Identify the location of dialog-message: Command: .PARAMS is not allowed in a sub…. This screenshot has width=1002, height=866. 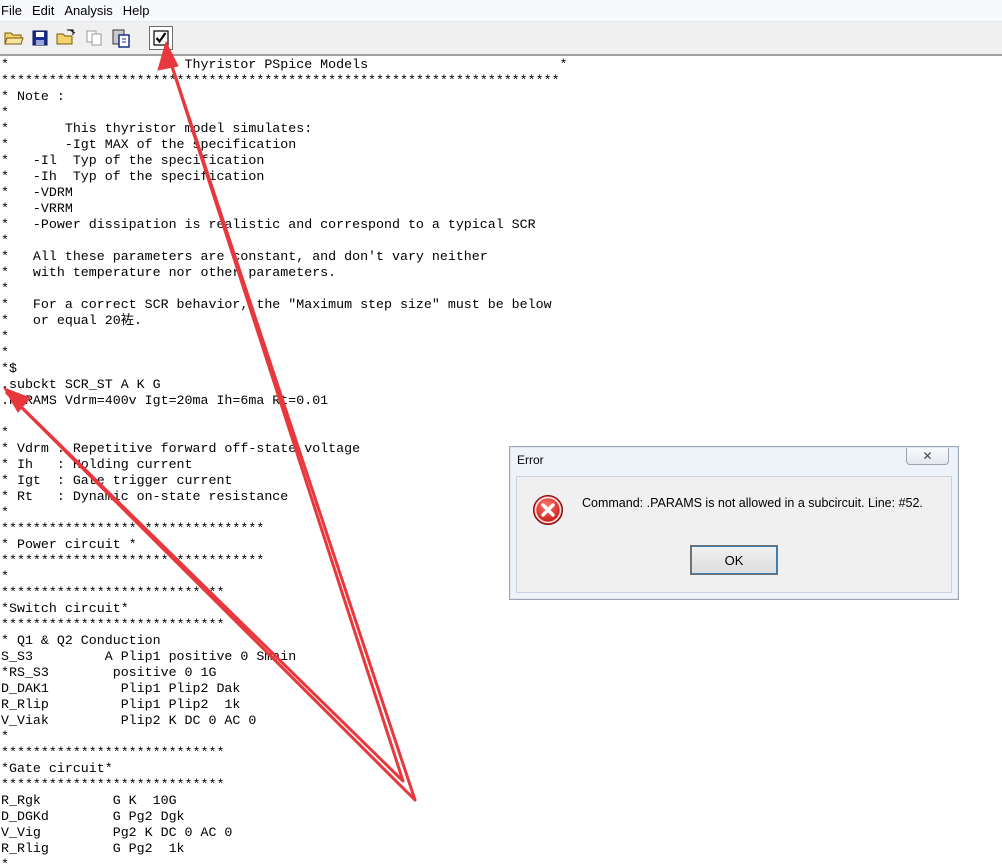
(752, 503).